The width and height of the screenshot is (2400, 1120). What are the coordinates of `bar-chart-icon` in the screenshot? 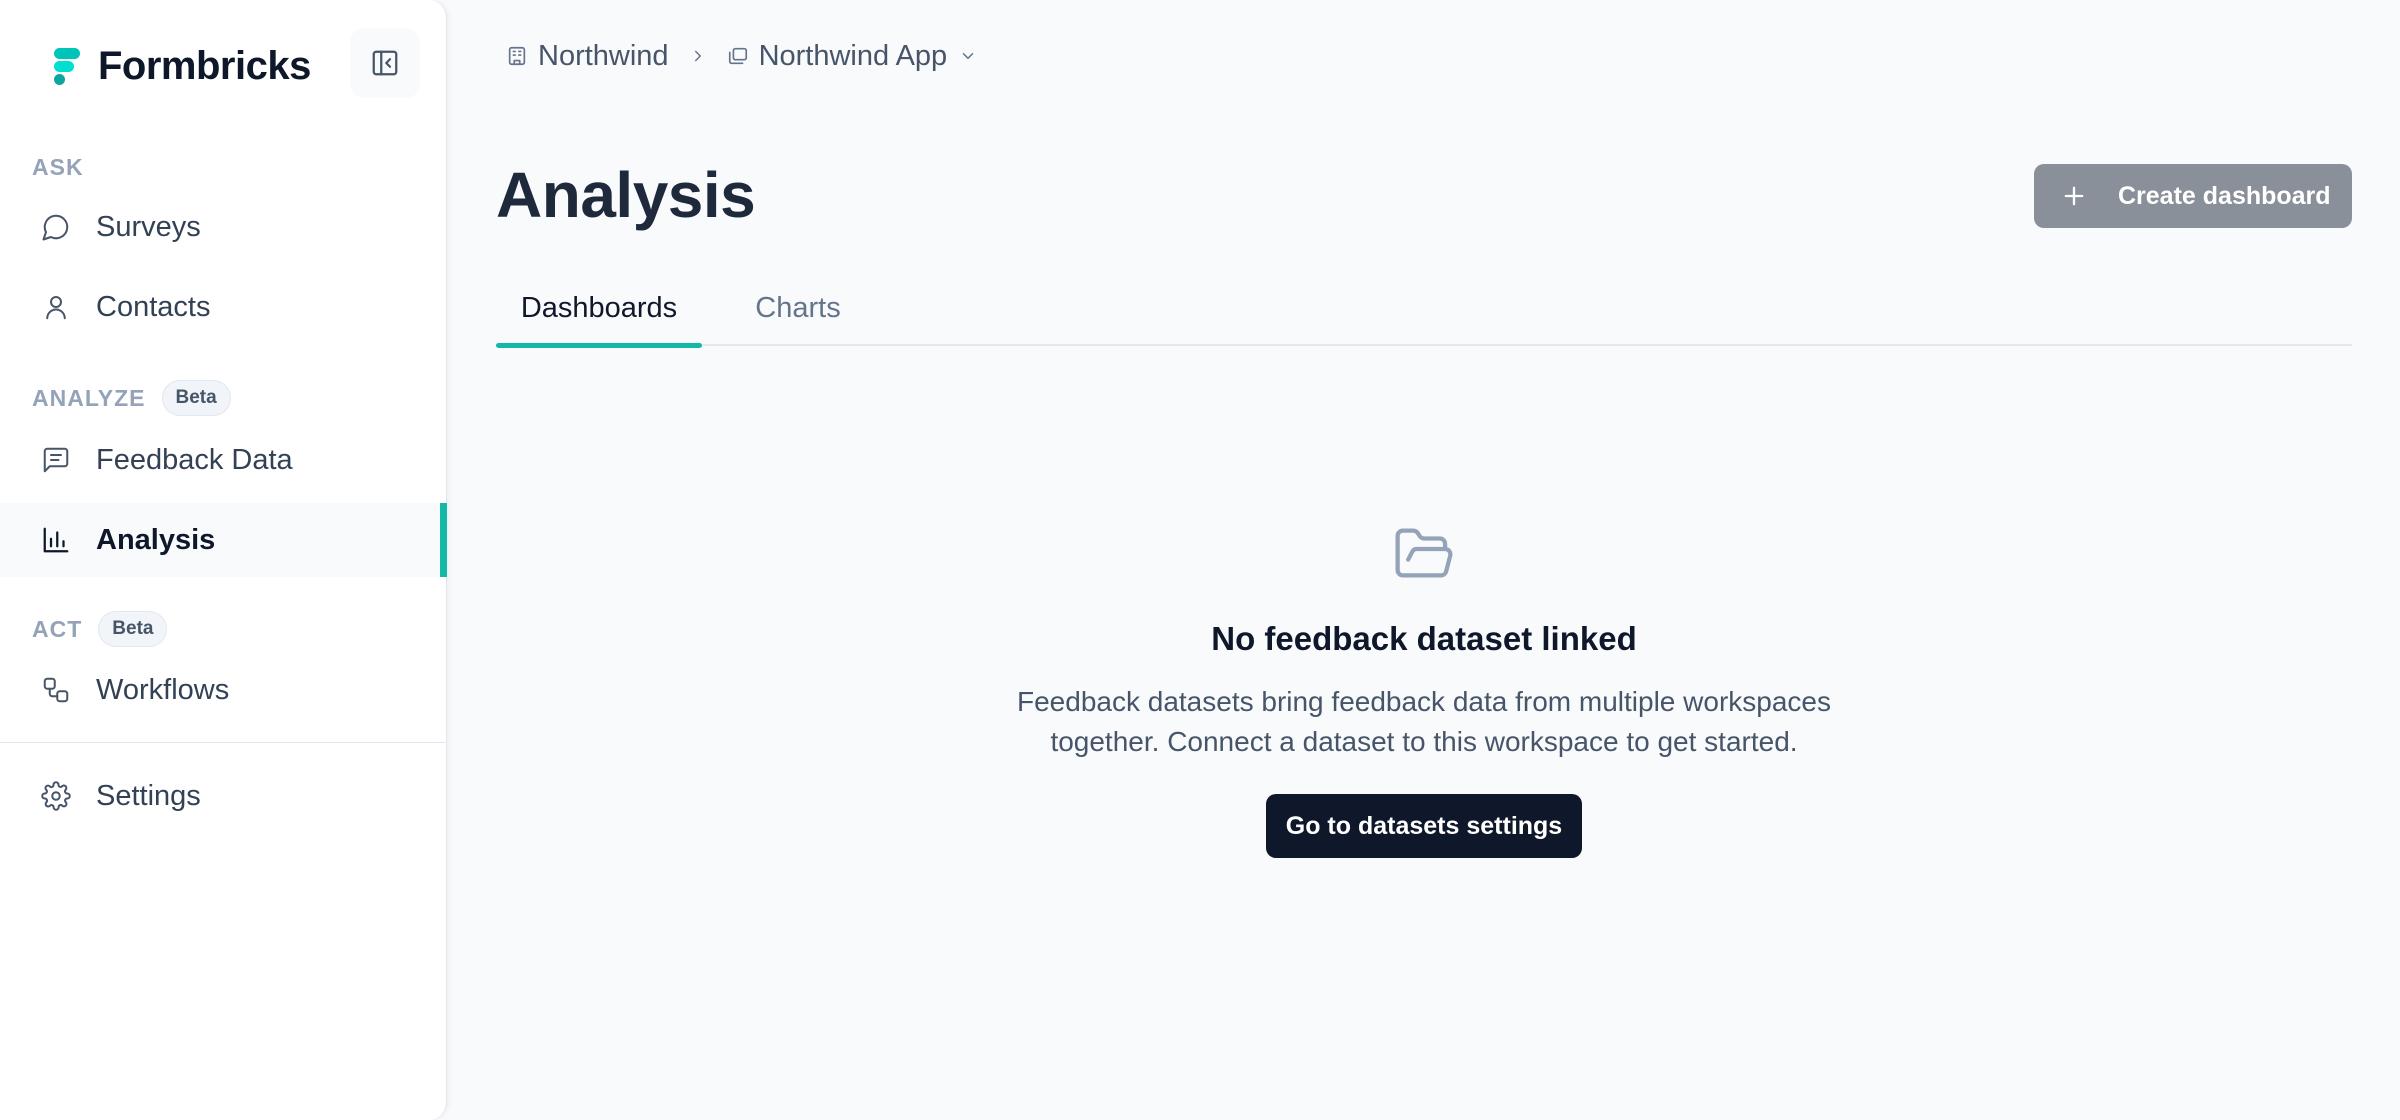 It's located at (56, 540).